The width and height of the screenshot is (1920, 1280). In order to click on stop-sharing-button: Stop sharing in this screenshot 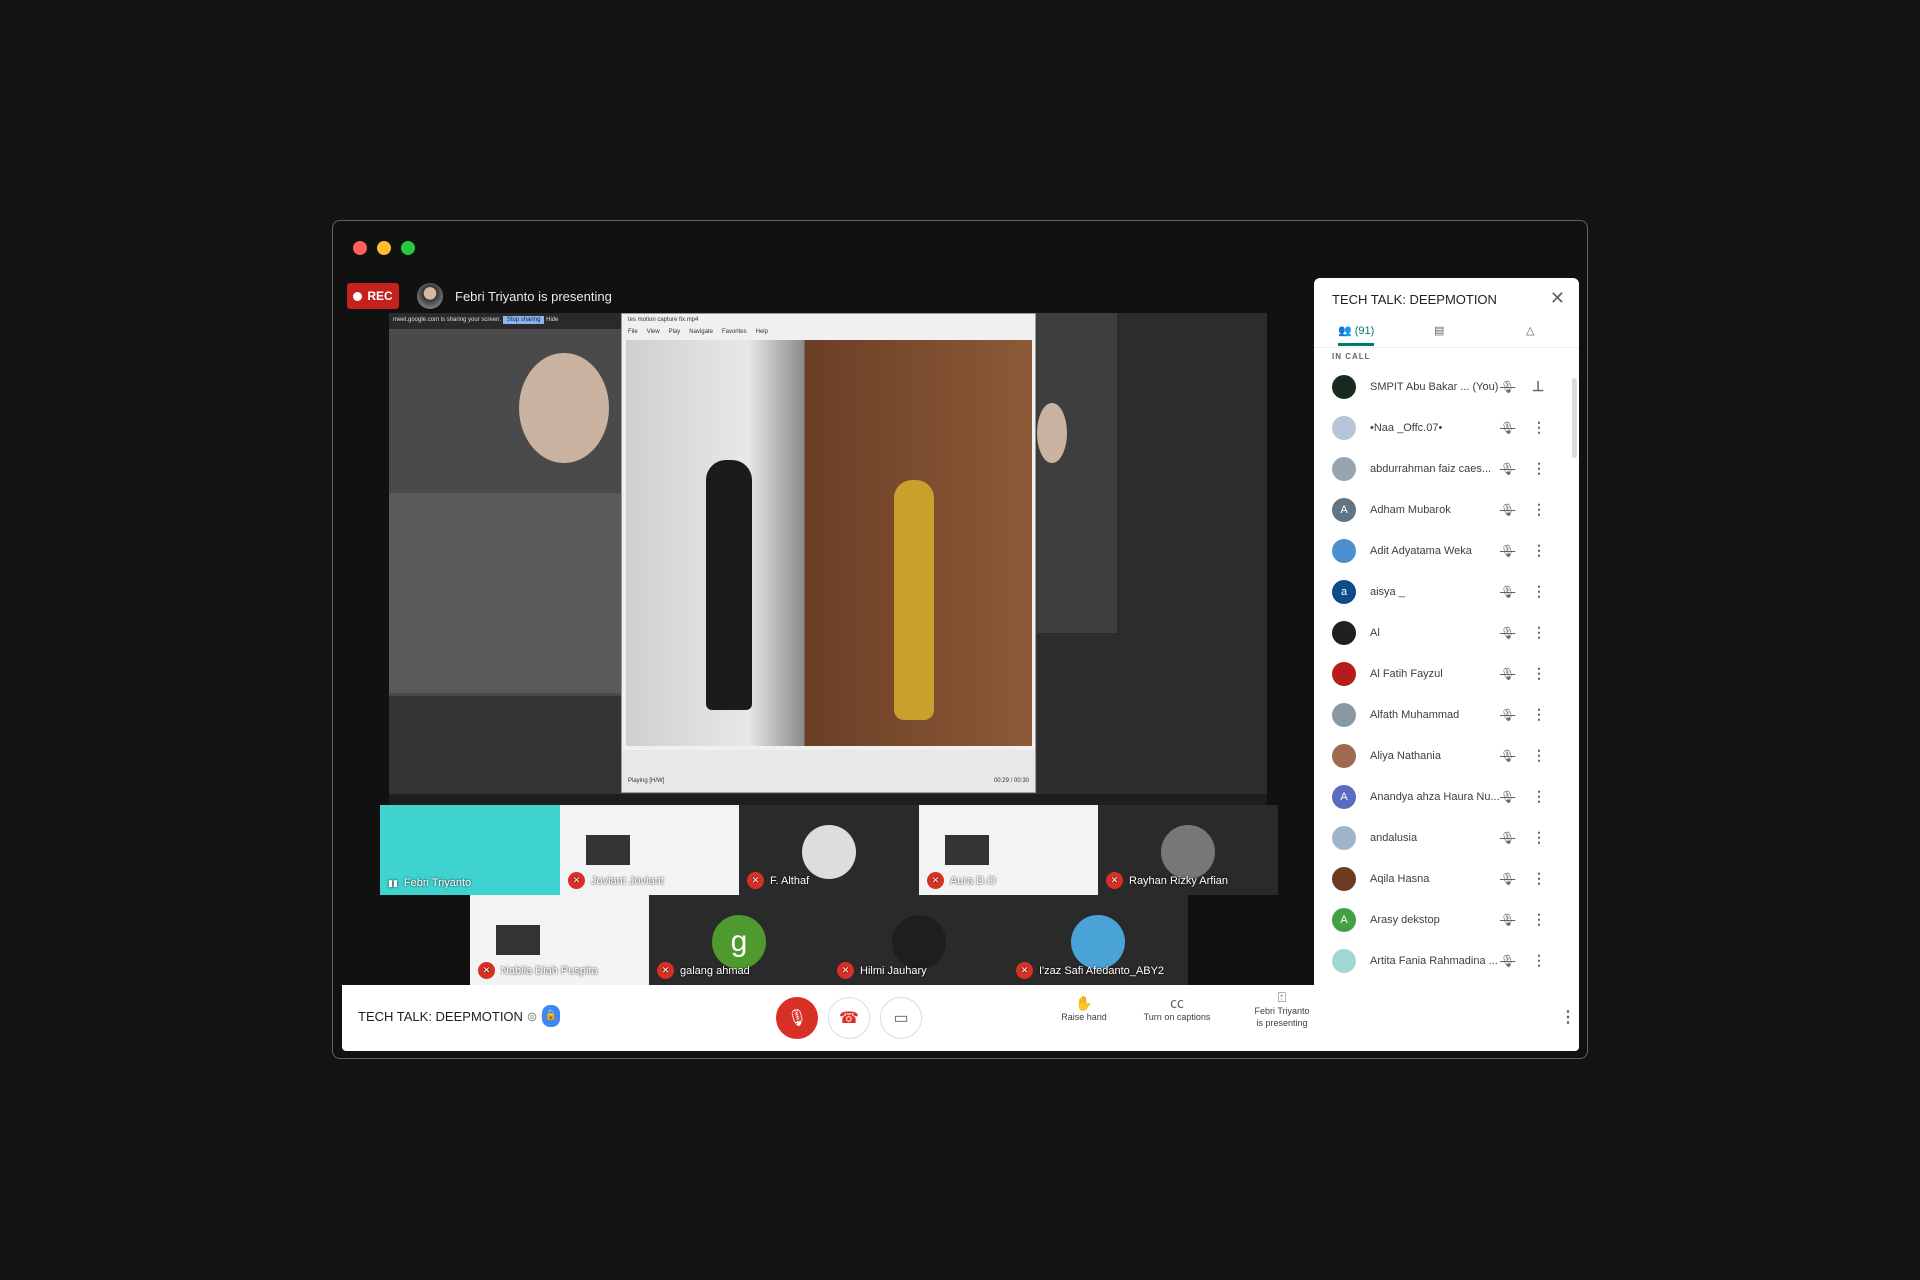, I will do `click(523, 320)`.